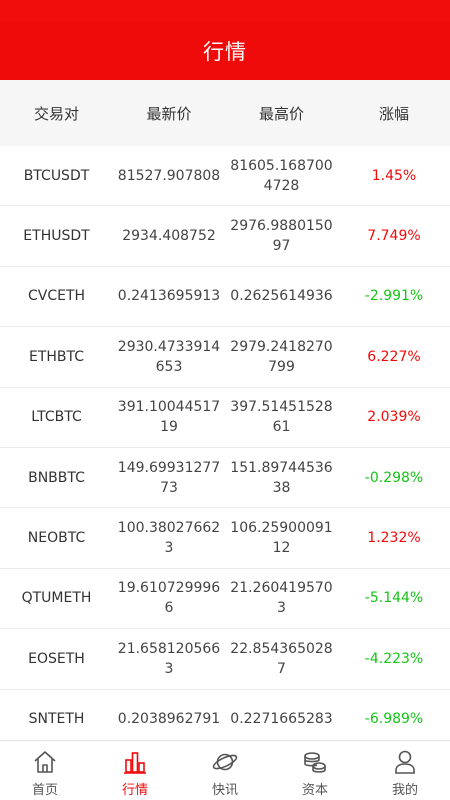 The width and height of the screenshot is (450, 800). I want to click on bar-chart-icon, so click(135, 763).